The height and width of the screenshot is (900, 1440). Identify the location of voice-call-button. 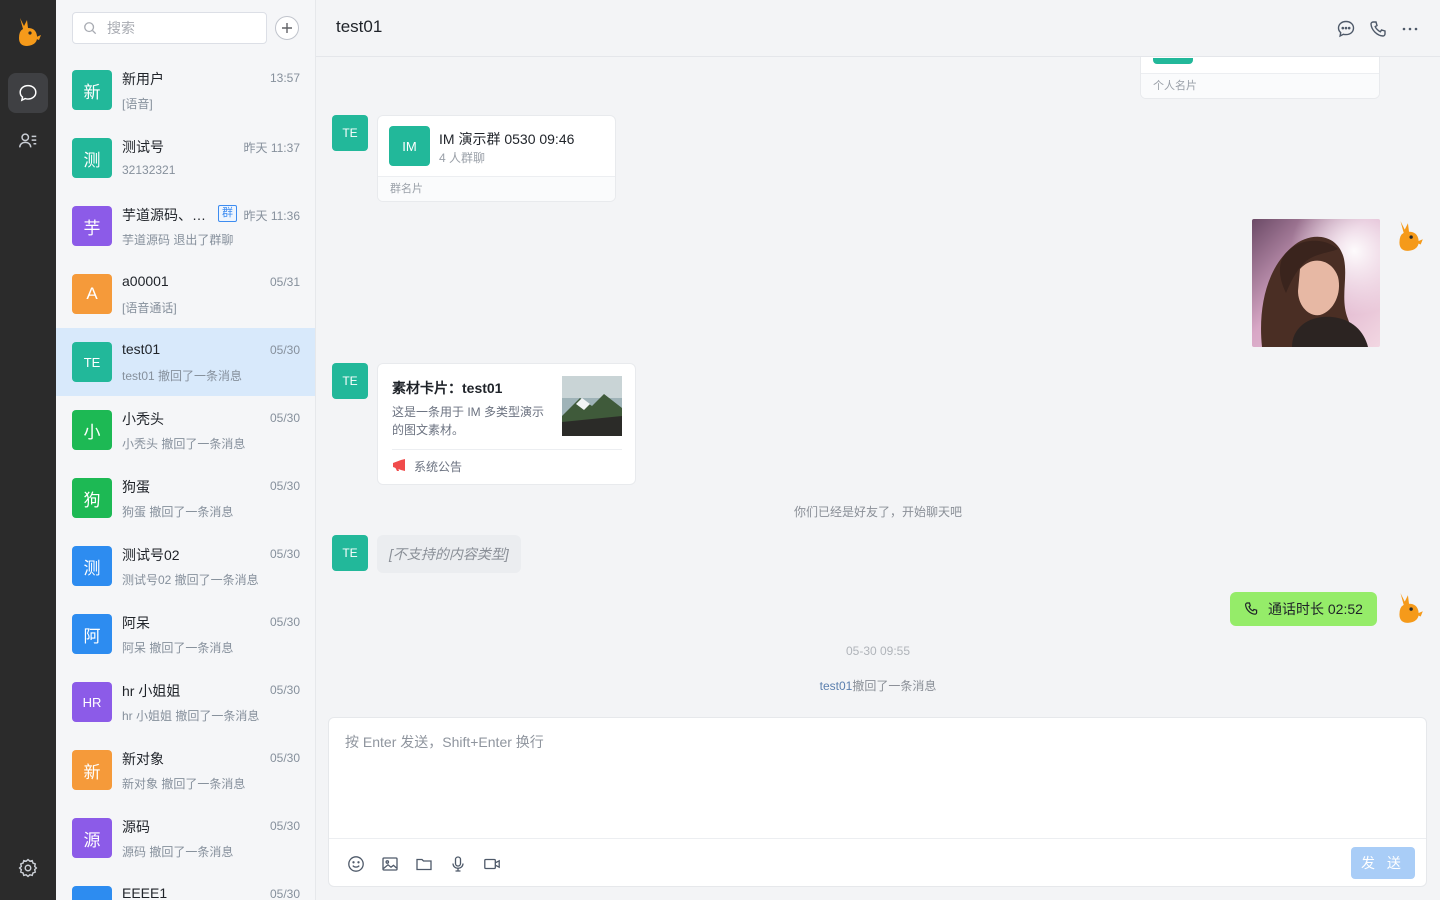
(1378, 29).